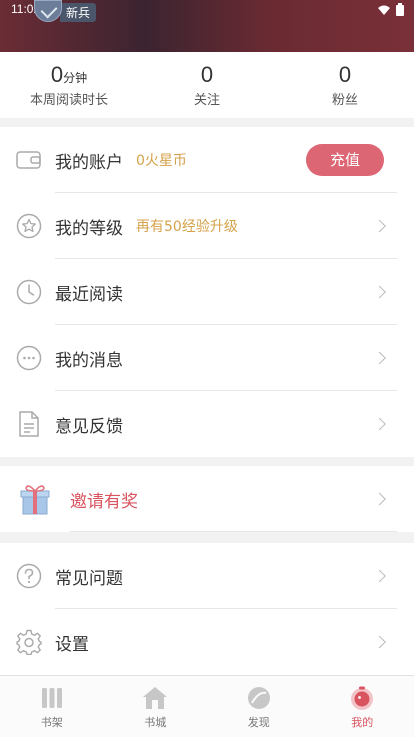  I want to click on level-hint: 再有50经验升级, so click(187, 227).